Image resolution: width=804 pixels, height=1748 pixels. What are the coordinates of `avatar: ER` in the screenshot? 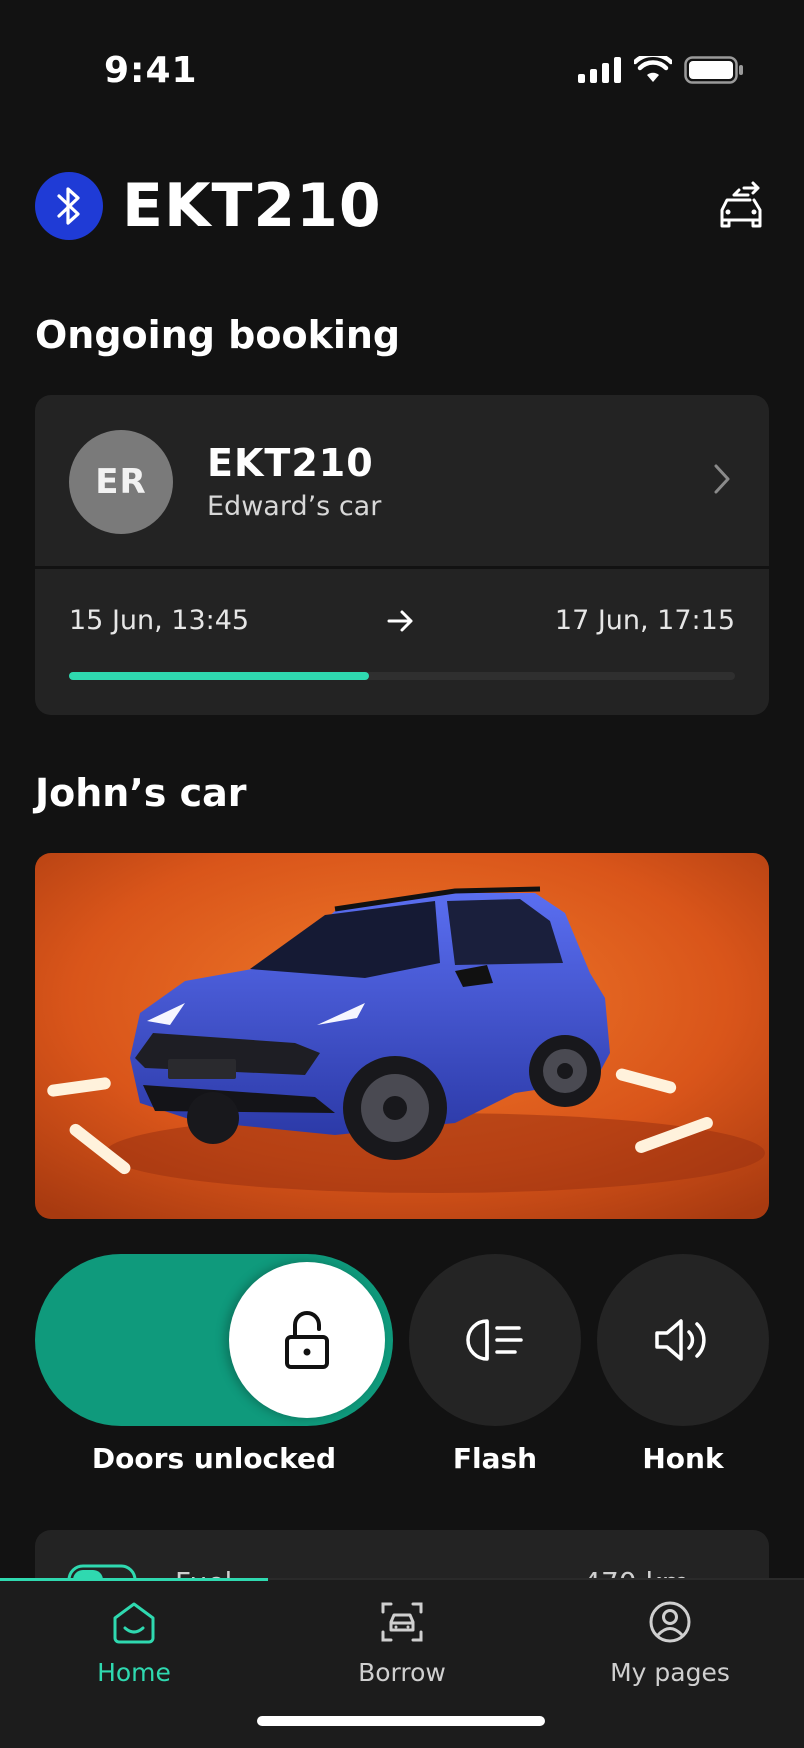 It's located at (121, 482).